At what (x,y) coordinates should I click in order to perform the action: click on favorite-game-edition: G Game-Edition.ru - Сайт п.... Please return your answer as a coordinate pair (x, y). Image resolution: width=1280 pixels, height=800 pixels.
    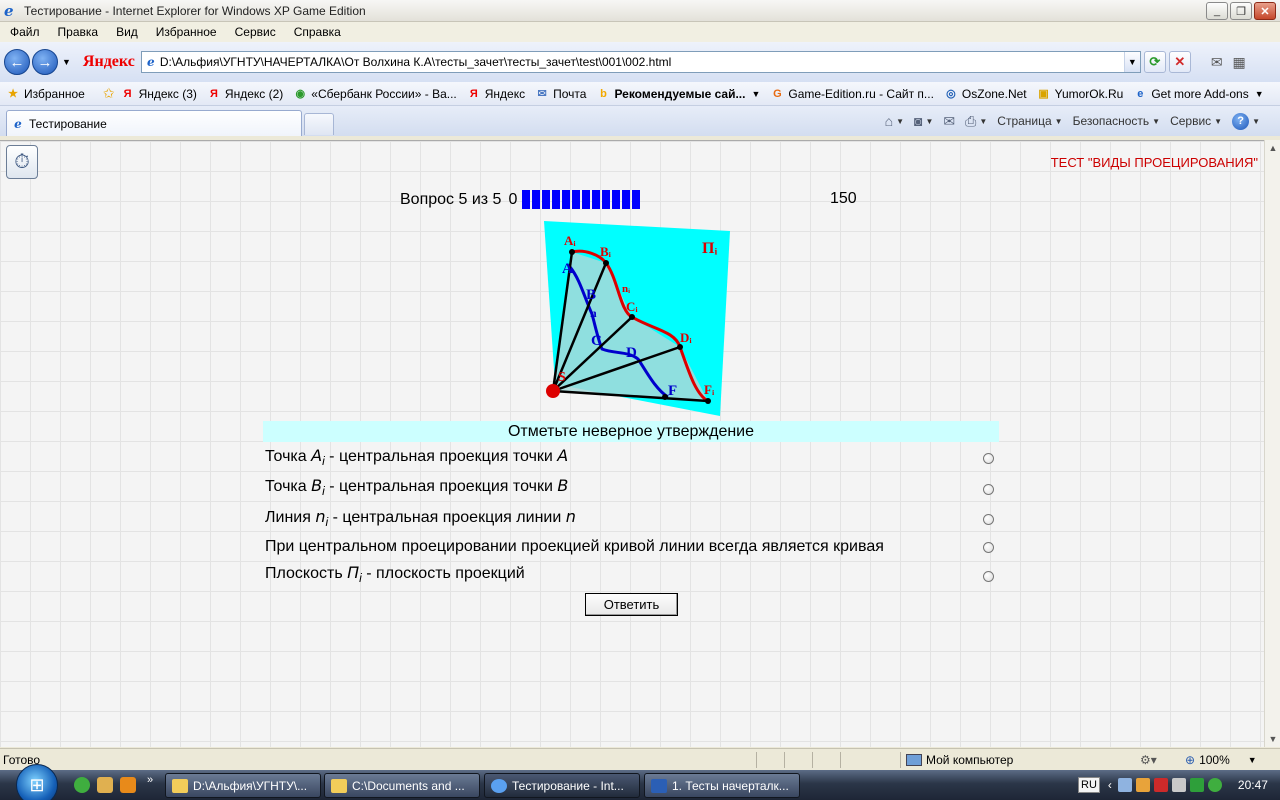
    Looking at the image, I should click on (852, 94).